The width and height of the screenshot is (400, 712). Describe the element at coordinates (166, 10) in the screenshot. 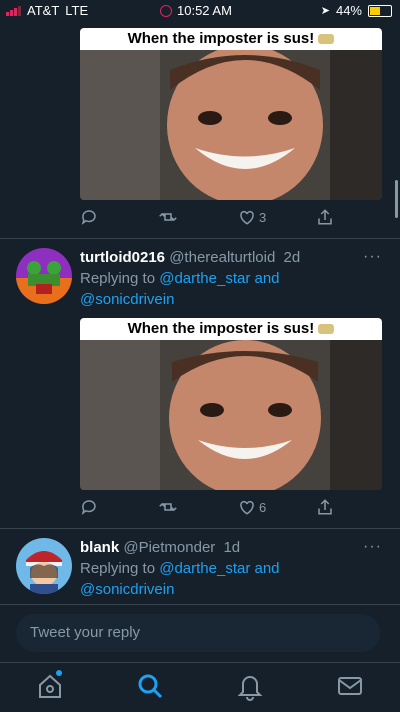

I see `alarm-icon` at that location.